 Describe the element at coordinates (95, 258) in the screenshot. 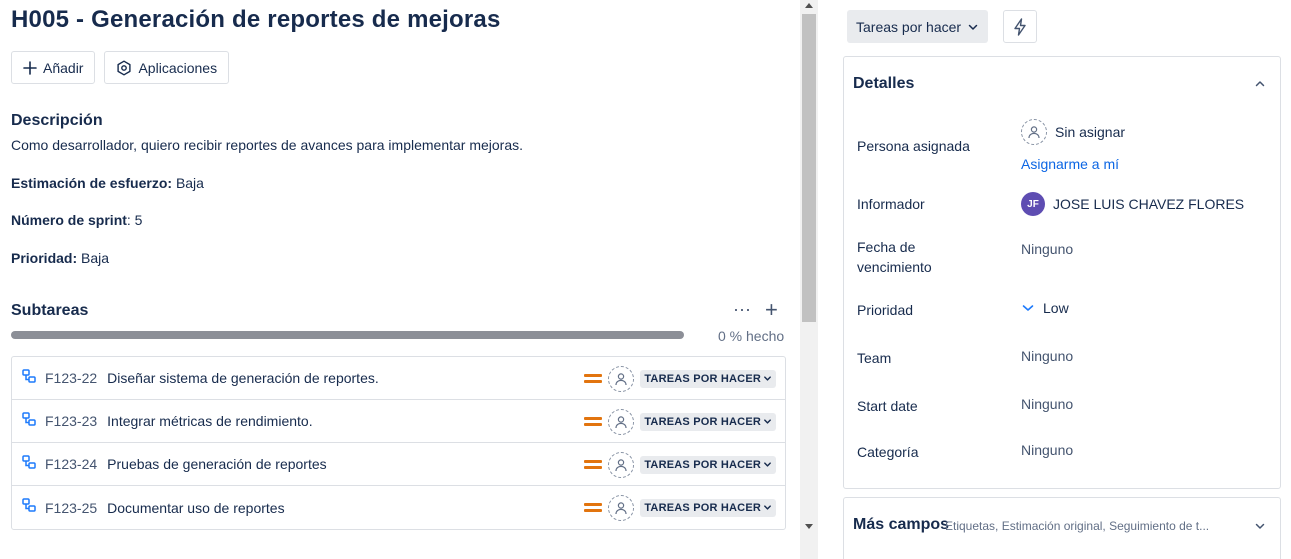

I see `priority-value: Baja` at that location.